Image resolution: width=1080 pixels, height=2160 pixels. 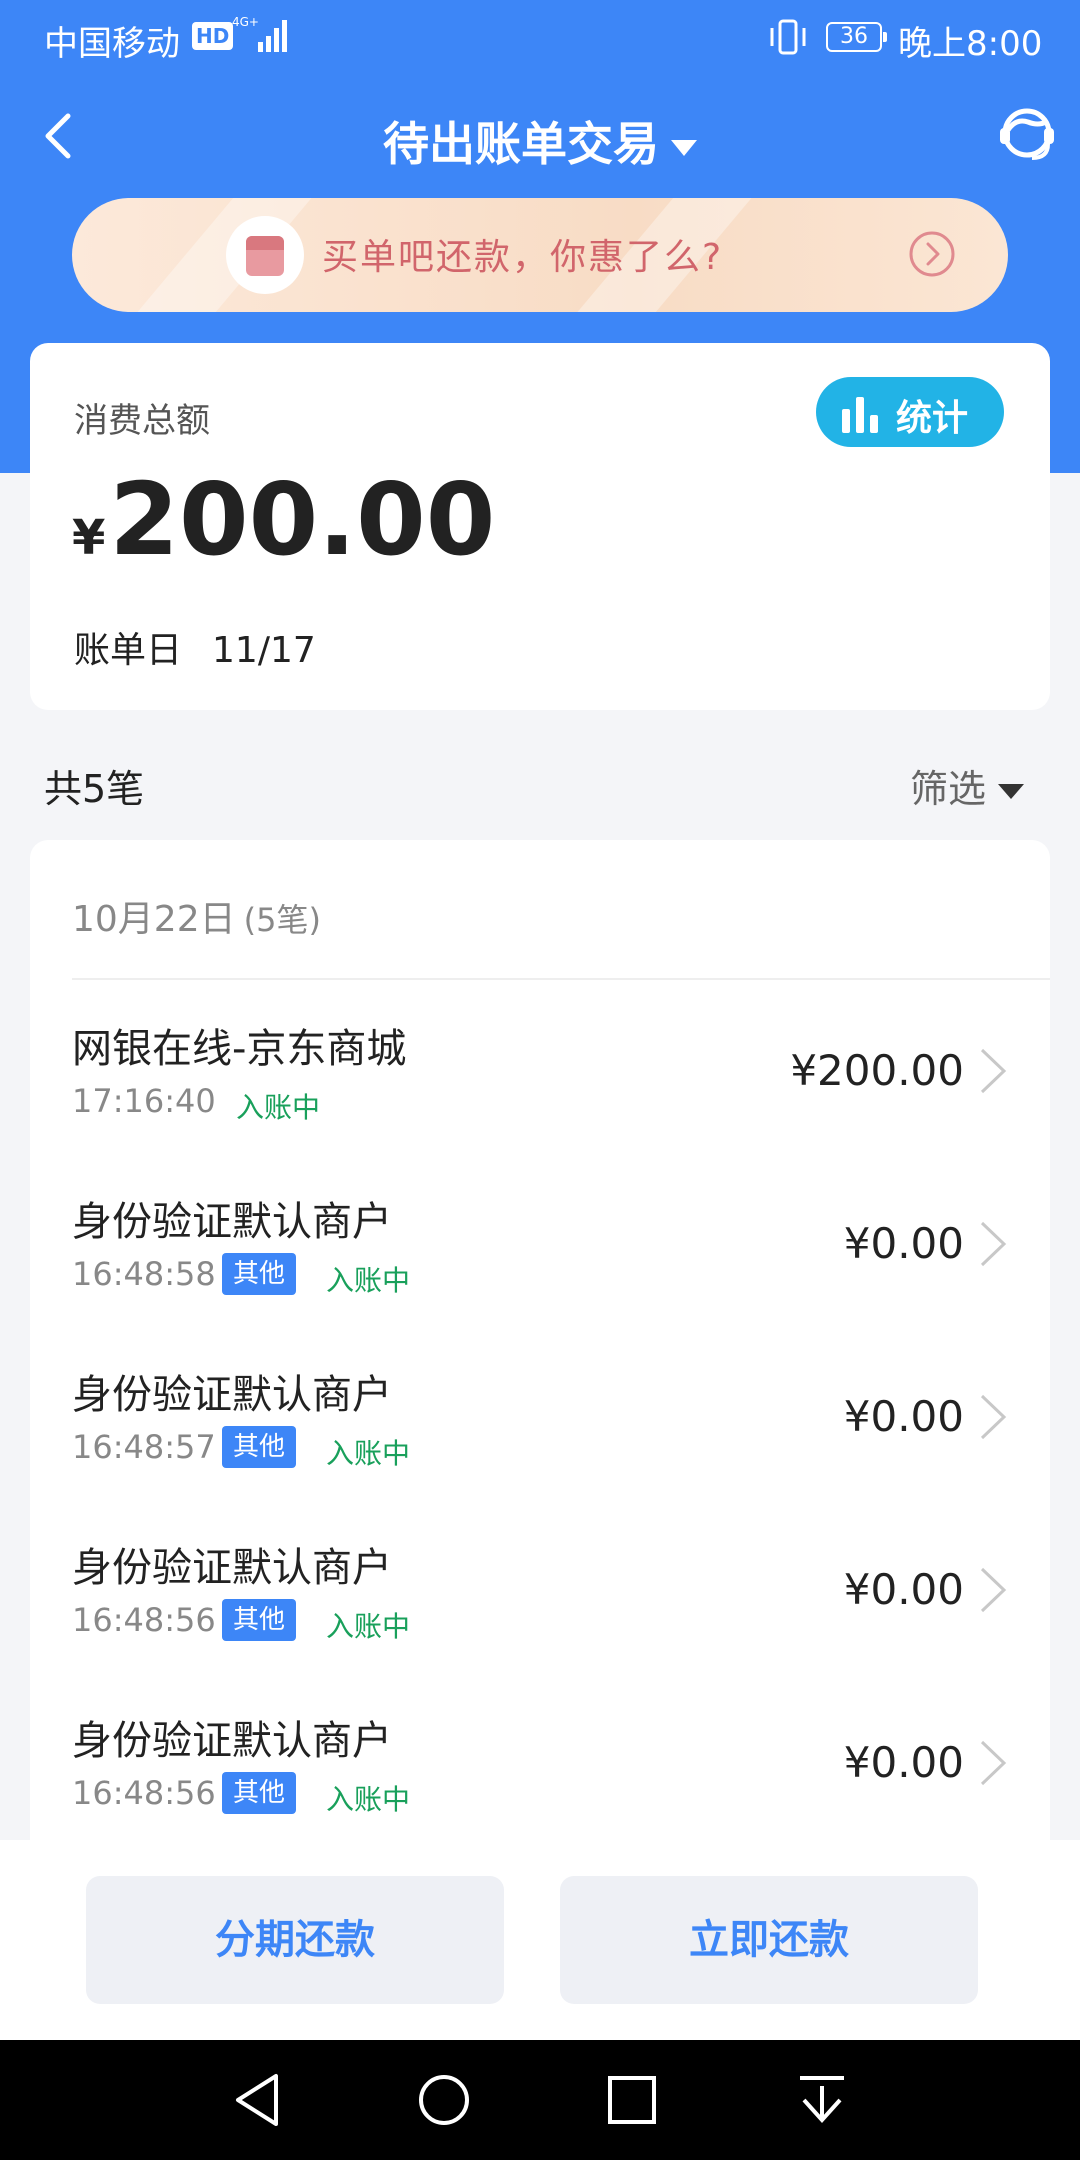 What do you see at coordinates (540, 2100) in the screenshot?
I see `system-nav-bar` at bounding box center [540, 2100].